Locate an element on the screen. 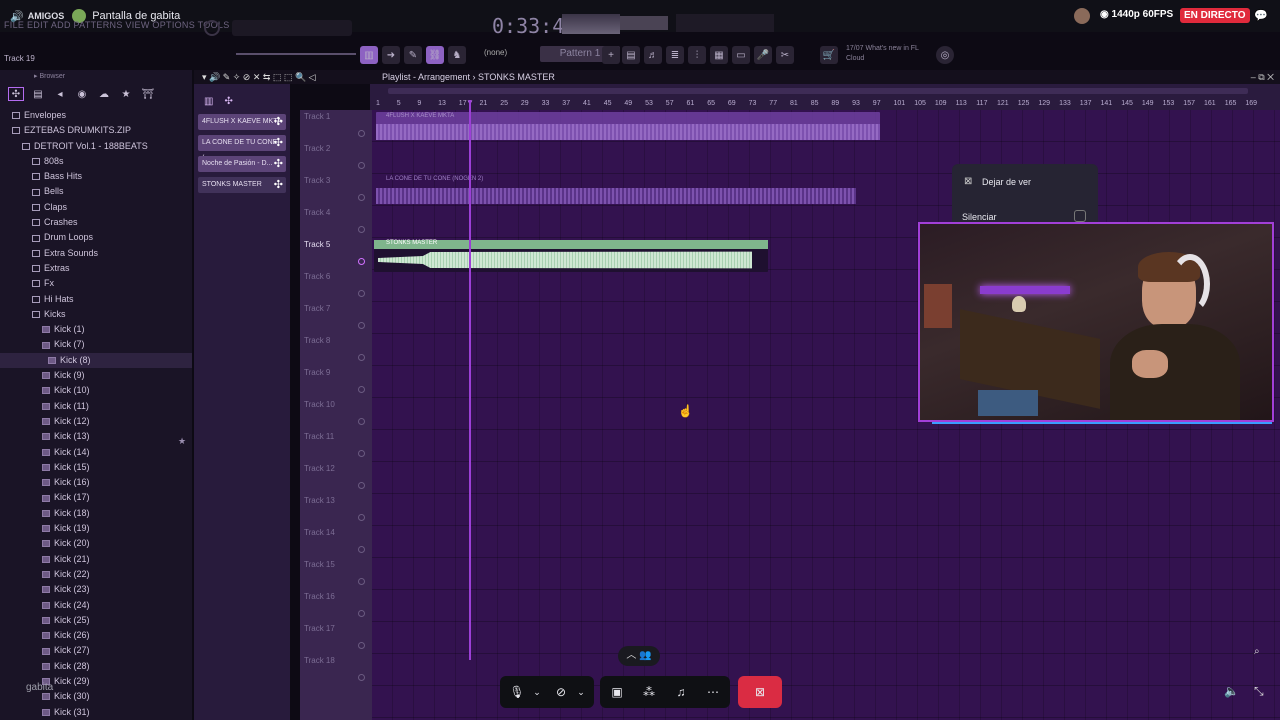 Image resolution: width=1280 pixels, height=720 pixels. browser-item: Kick (28) is located at coordinates (96, 666).